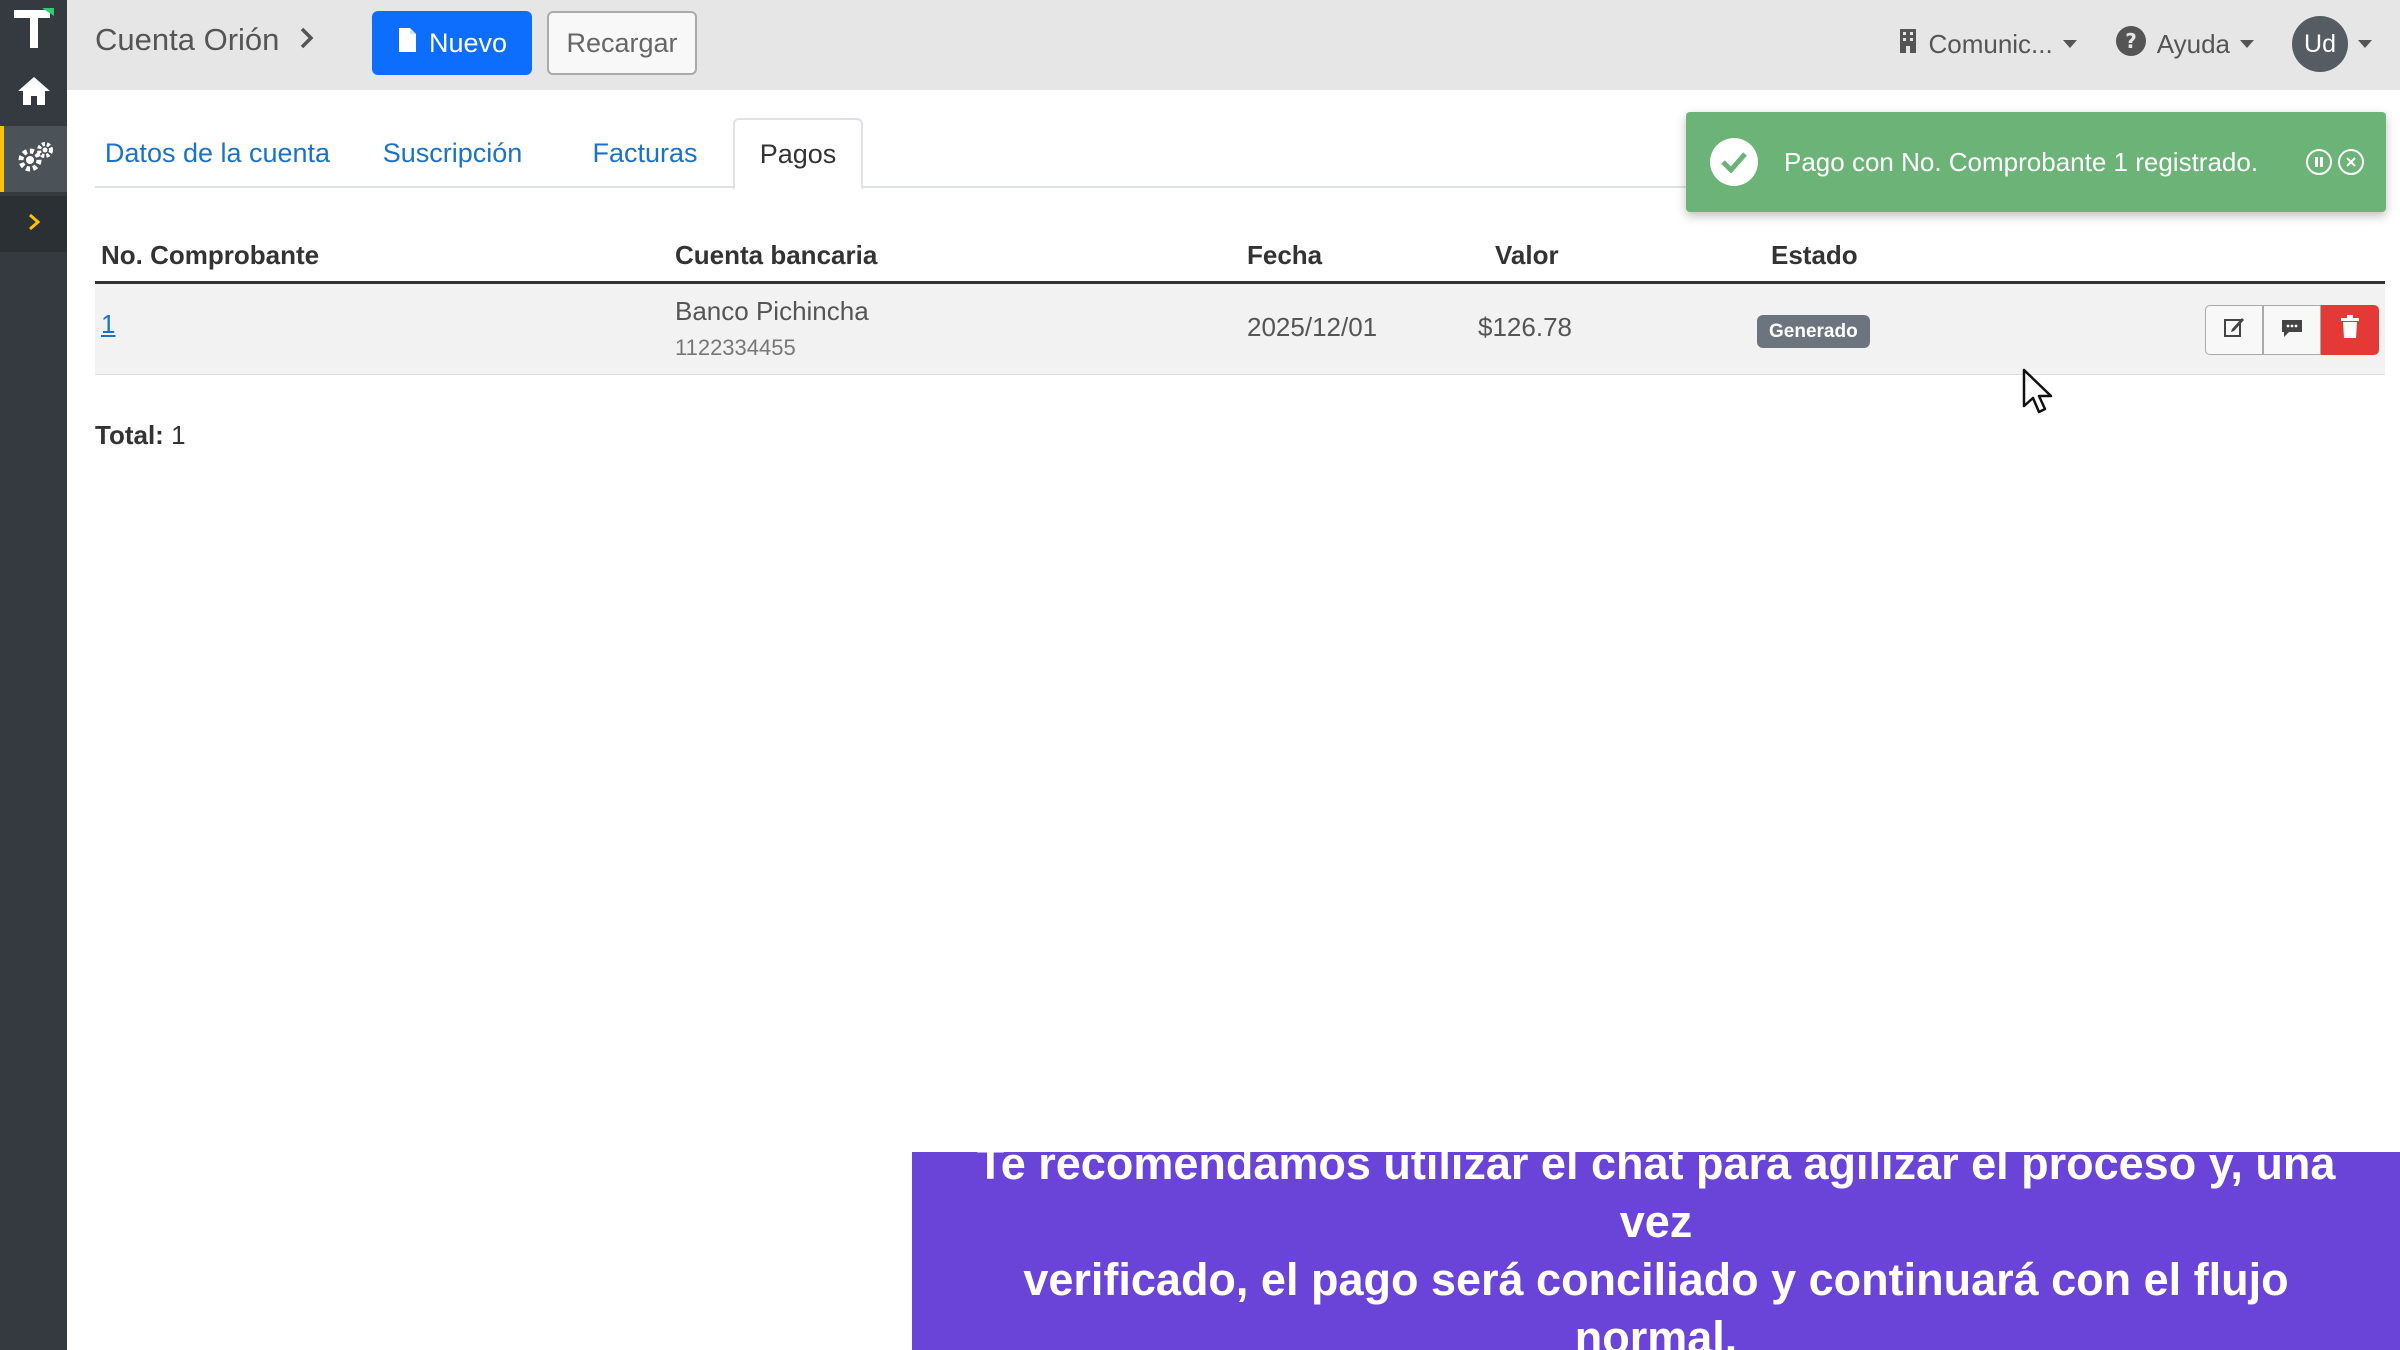 The image size is (2400, 1350). Describe the element at coordinates (1908, 44) in the screenshot. I see `building-icon` at that location.